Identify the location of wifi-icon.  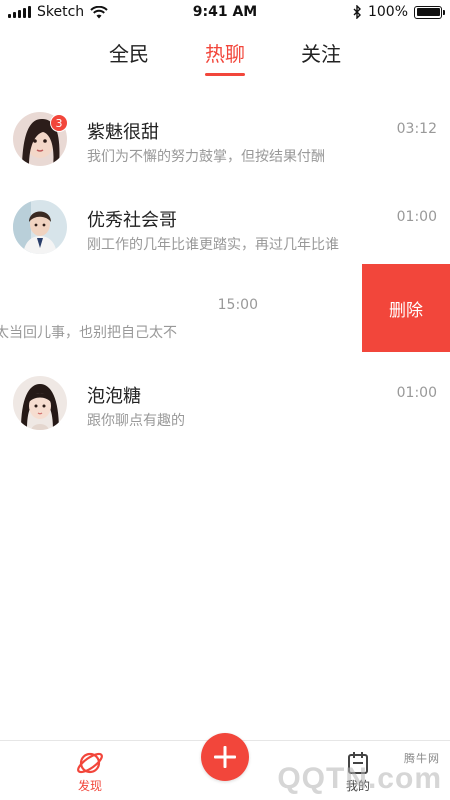
(99, 11).